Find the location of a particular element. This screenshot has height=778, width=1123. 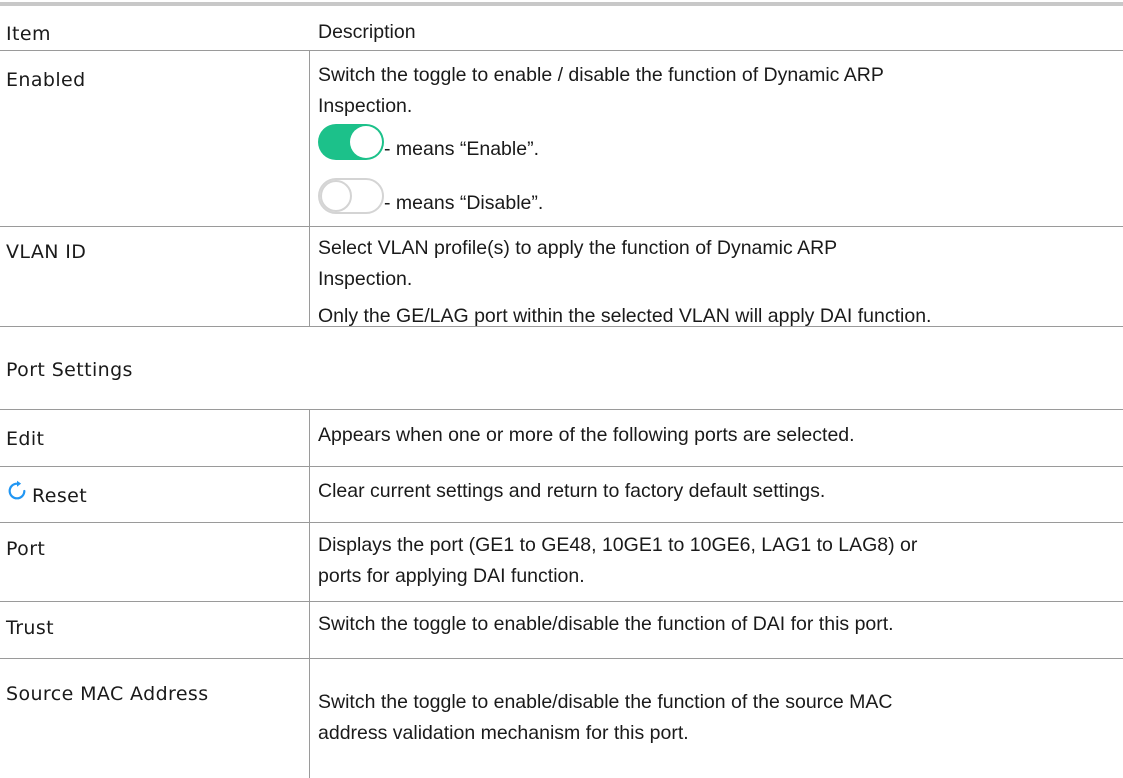

enabled-off-text: - means “Disable”. is located at coordinates (464, 202).